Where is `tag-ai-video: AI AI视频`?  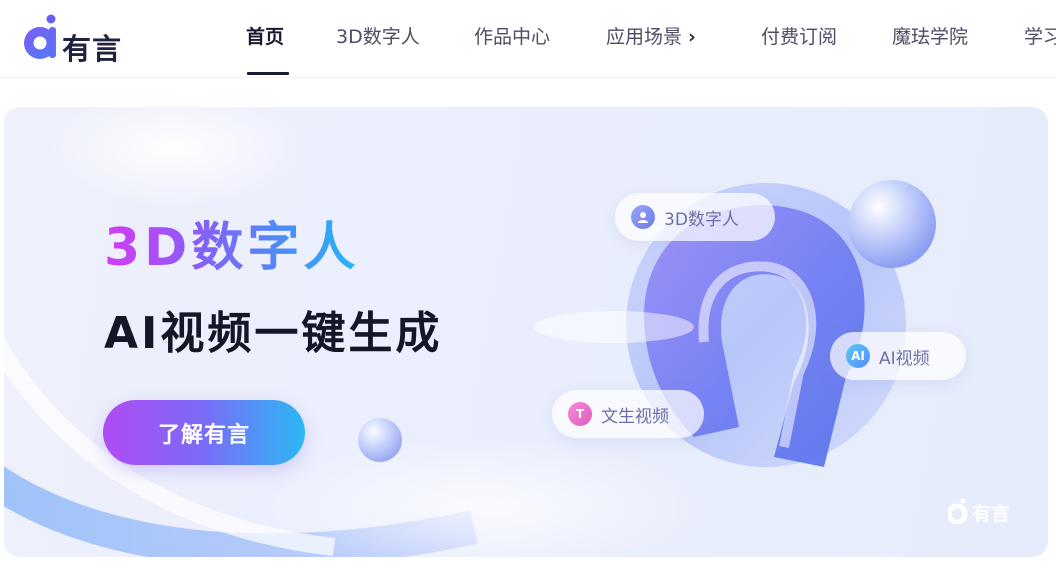 tag-ai-video: AI AI视频 is located at coordinates (898, 356).